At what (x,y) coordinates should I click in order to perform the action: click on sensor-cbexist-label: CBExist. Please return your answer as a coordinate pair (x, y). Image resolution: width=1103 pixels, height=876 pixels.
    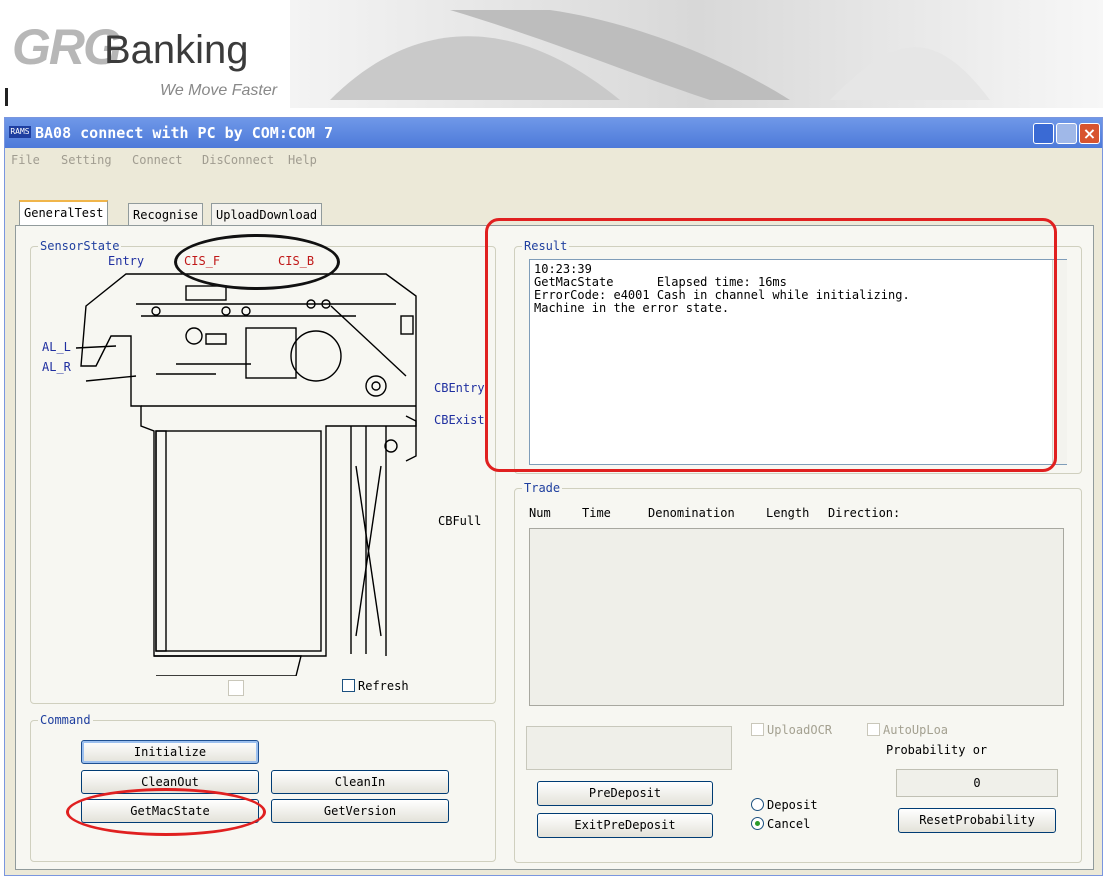
    Looking at the image, I should click on (459, 420).